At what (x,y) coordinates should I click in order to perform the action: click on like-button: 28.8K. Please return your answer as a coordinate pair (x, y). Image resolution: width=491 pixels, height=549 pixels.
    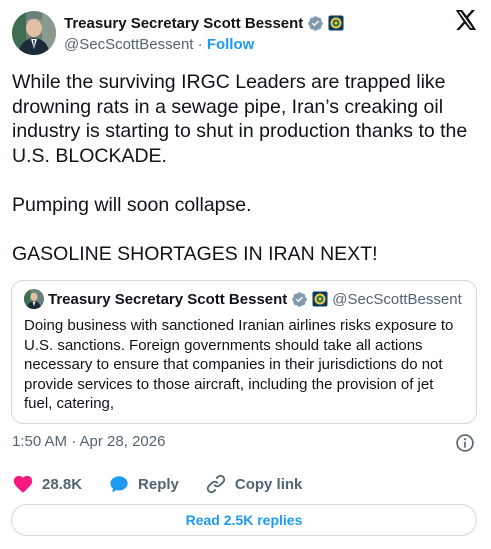
    Looking at the image, I should click on (47, 484).